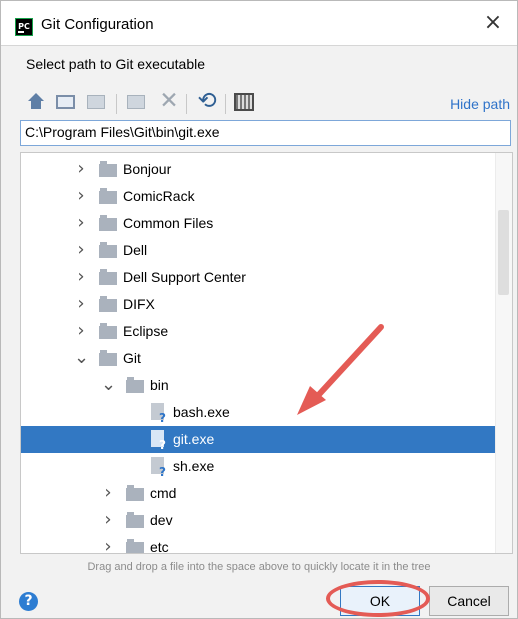 This screenshot has width=518, height=619. I want to click on delete-icon: ✕, so click(169, 101).